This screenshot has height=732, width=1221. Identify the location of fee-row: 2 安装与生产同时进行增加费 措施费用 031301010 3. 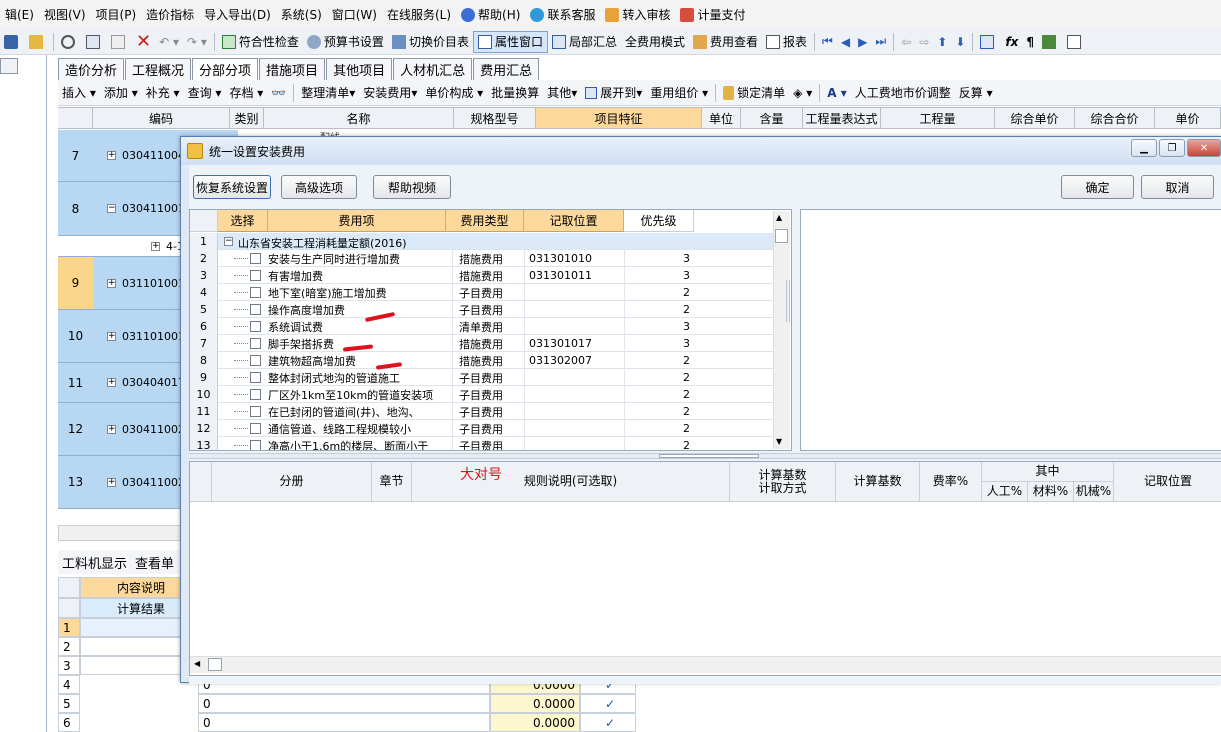
(485, 258).